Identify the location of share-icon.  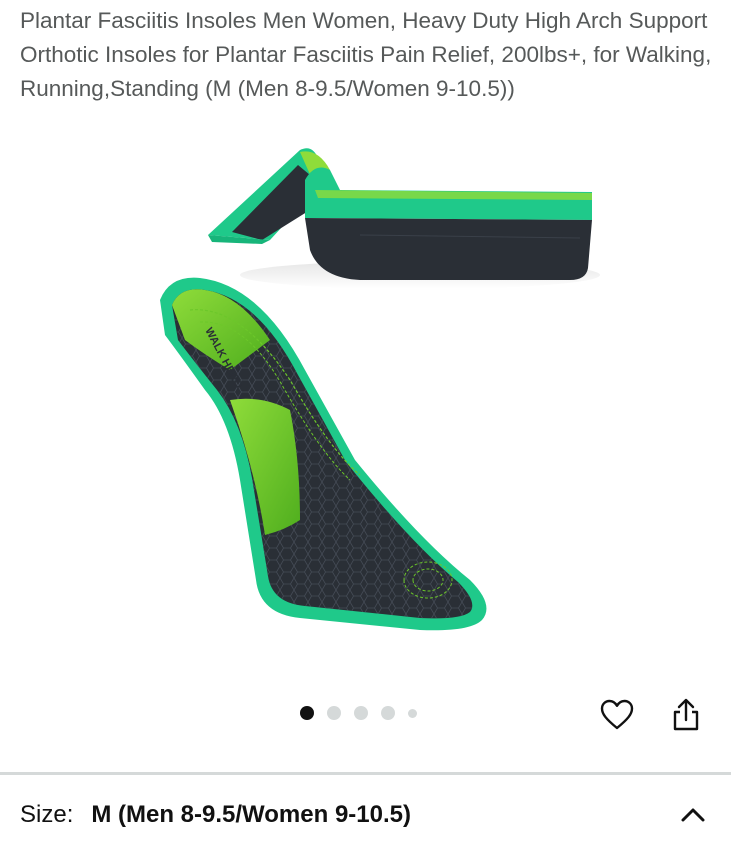
(686, 714).